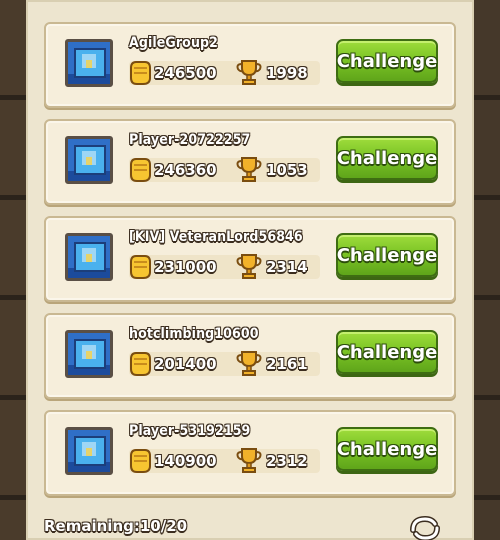 This screenshot has height=540, width=500. I want to click on stats-box: 246360 1053, so click(224, 169).